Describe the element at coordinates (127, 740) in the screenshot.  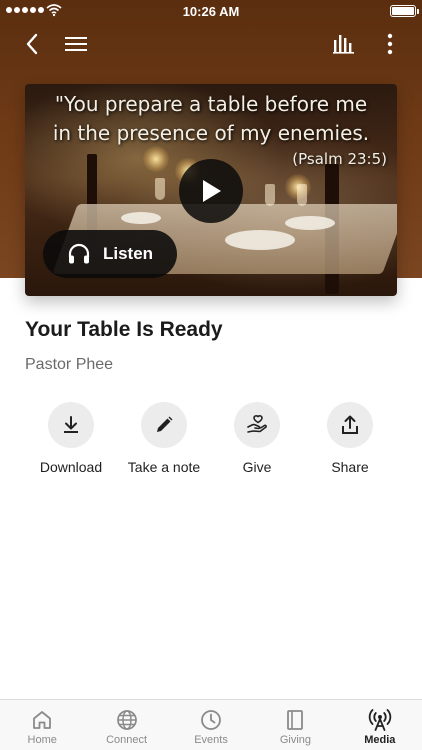
I see `tab-connect-label: Connect` at that location.